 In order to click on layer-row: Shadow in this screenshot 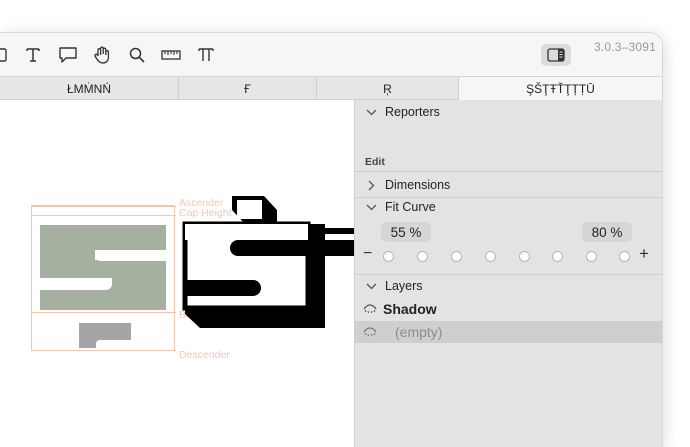, I will do `click(508, 309)`.